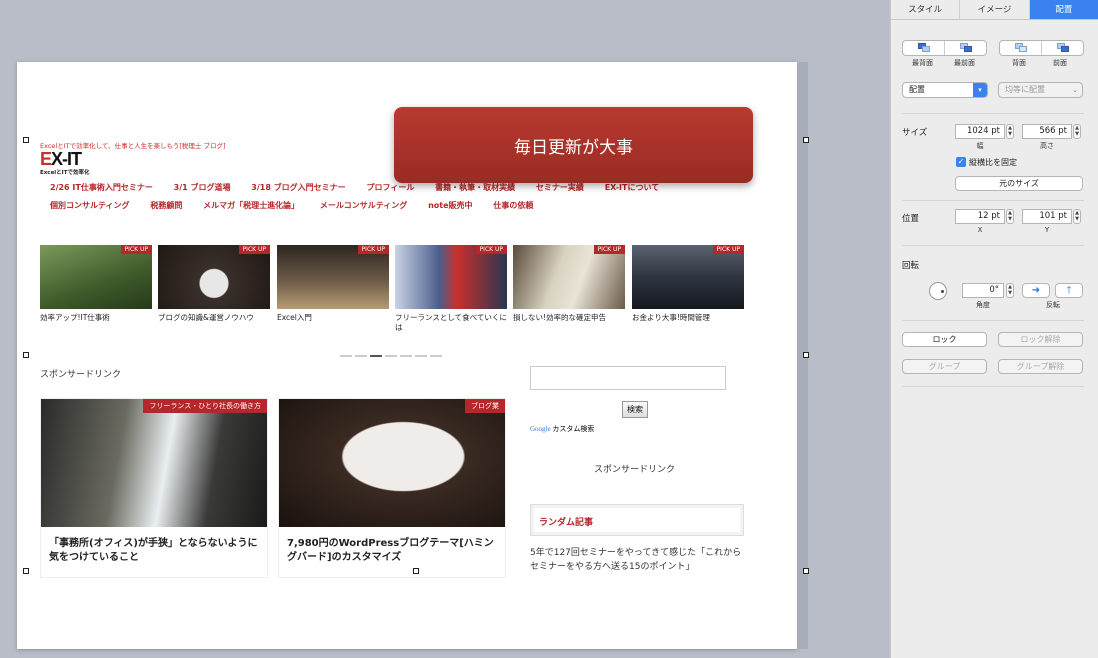  What do you see at coordinates (1063, 9) in the screenshot?
I see `tab-arrange: 配置` at bounding box center [1063, 9].